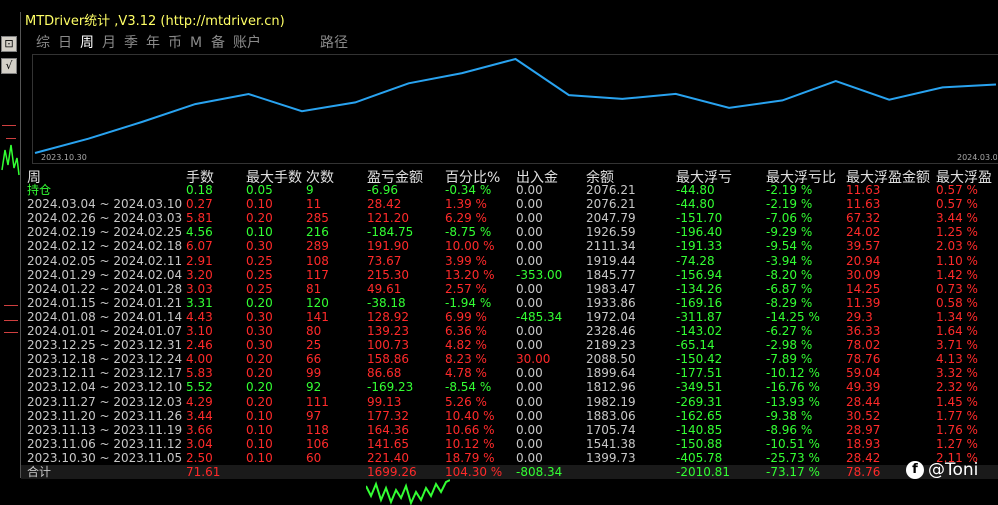  Describe the element at coordinates (153, 43) in the screenshot. I see `tab-year: 年` at that location.